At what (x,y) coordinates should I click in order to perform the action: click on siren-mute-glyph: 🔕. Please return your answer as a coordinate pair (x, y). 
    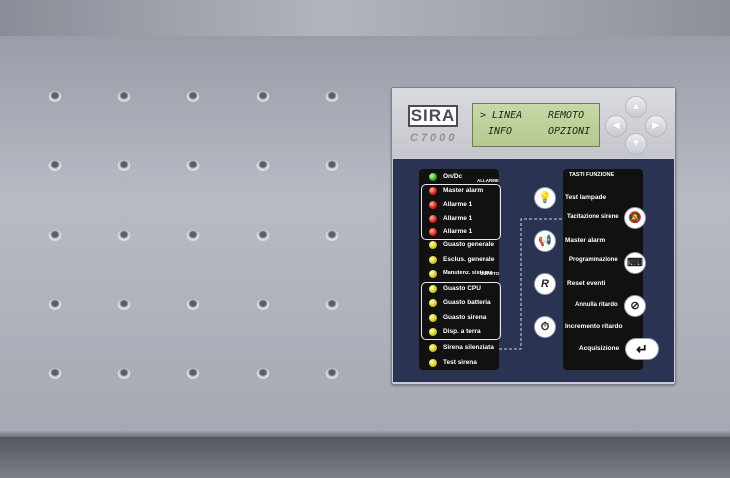
    Looking at the image, I should click on (635, 218).